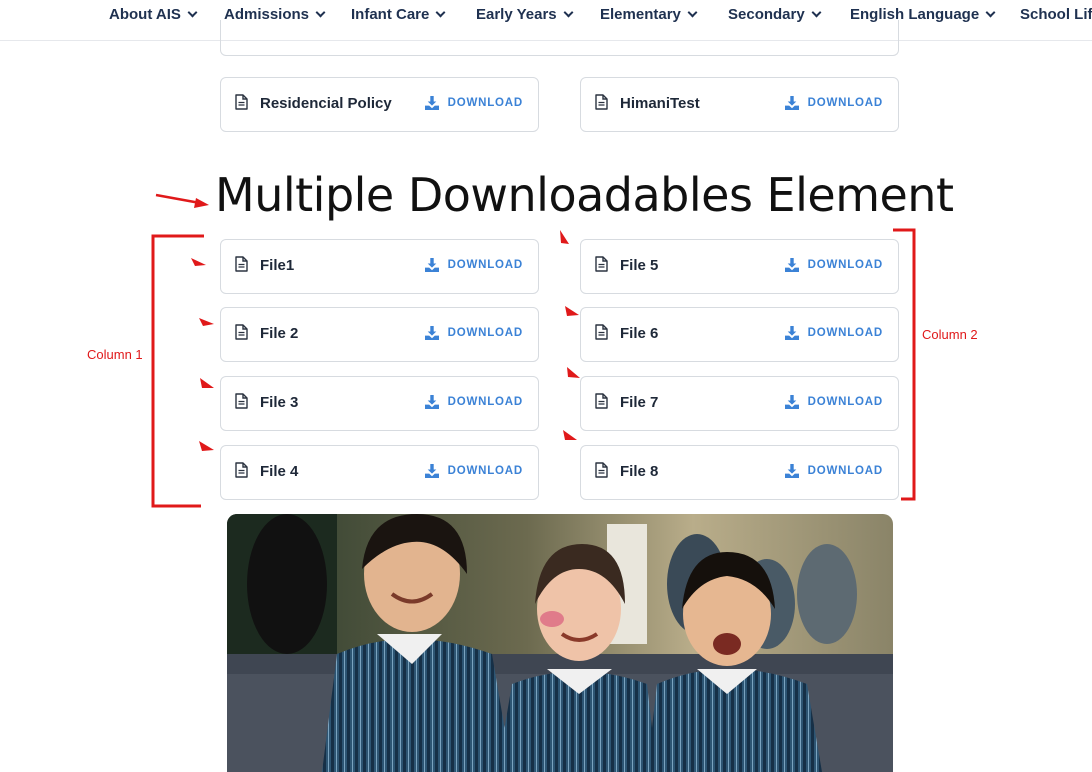  I want to click on file-name: File1, so click(277, 265).